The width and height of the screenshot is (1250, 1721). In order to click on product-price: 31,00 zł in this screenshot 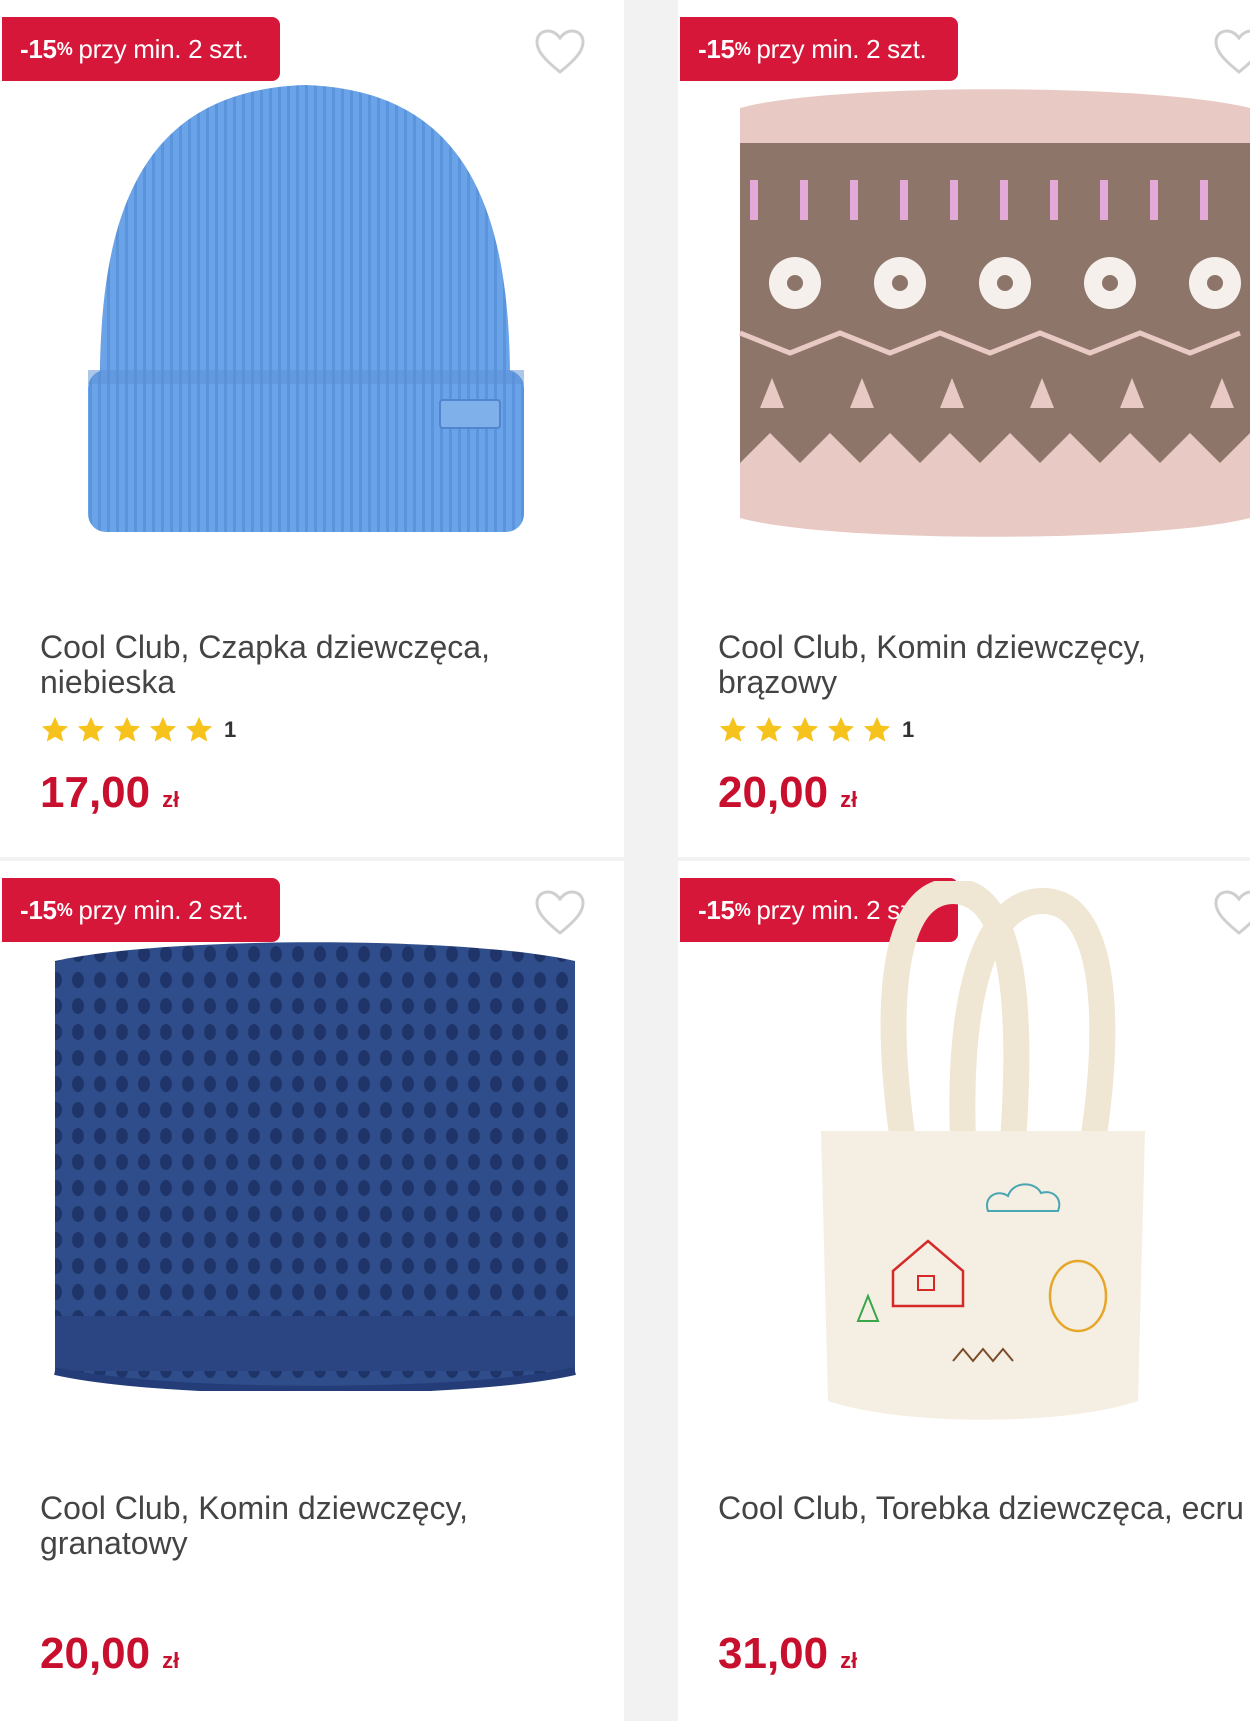, I will do `click(787, 1654)`.